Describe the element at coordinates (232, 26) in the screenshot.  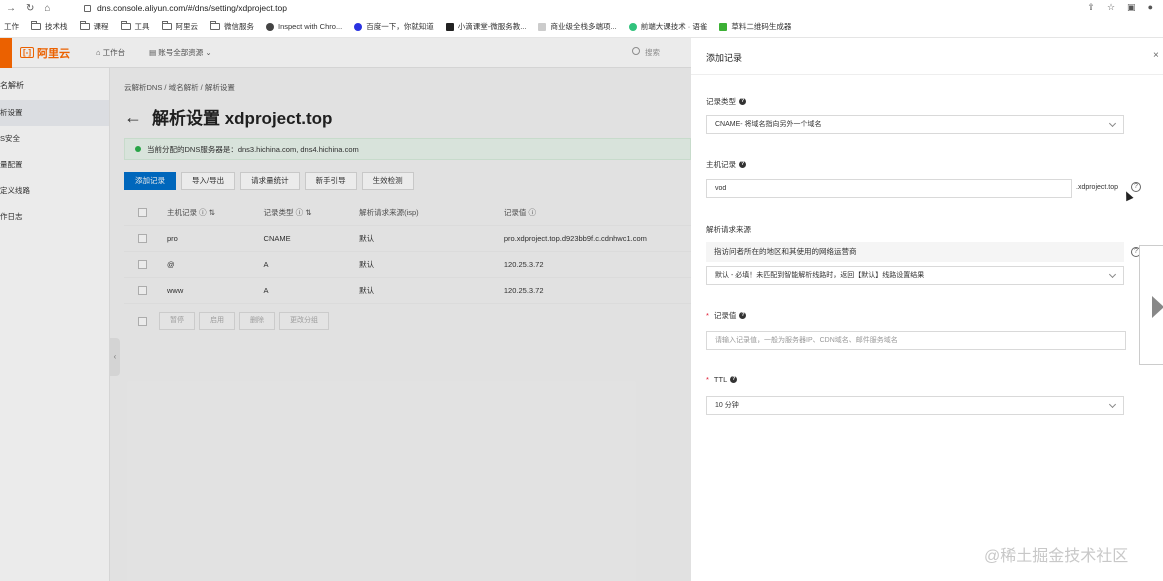
I see `bookmark-item: 微信服务` at that location.